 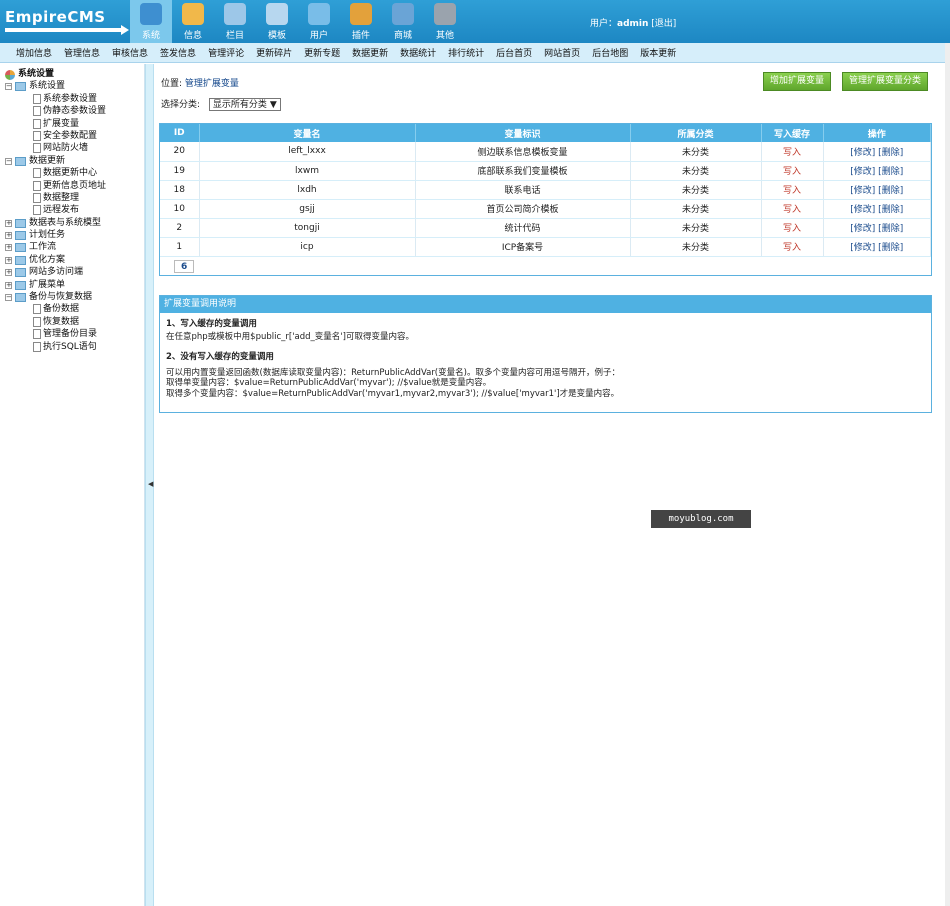 What do you see at coordinates (361, 14) in the screenshot?
I see `tools-icon` at bounding box center [361, 14].